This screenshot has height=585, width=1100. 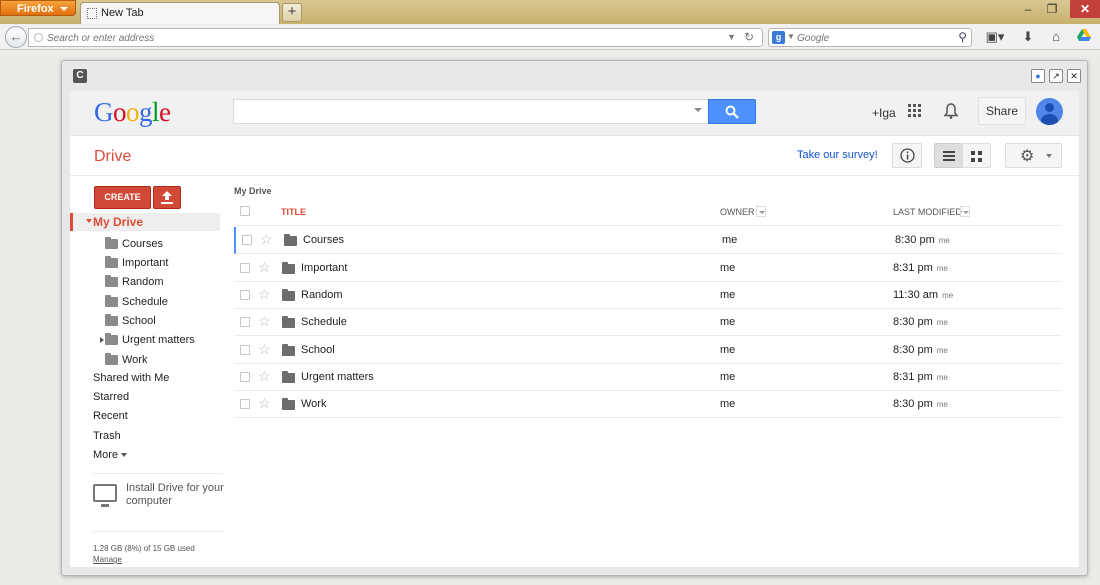 I want to click on row-title: Important, so click(x=324, y=268).